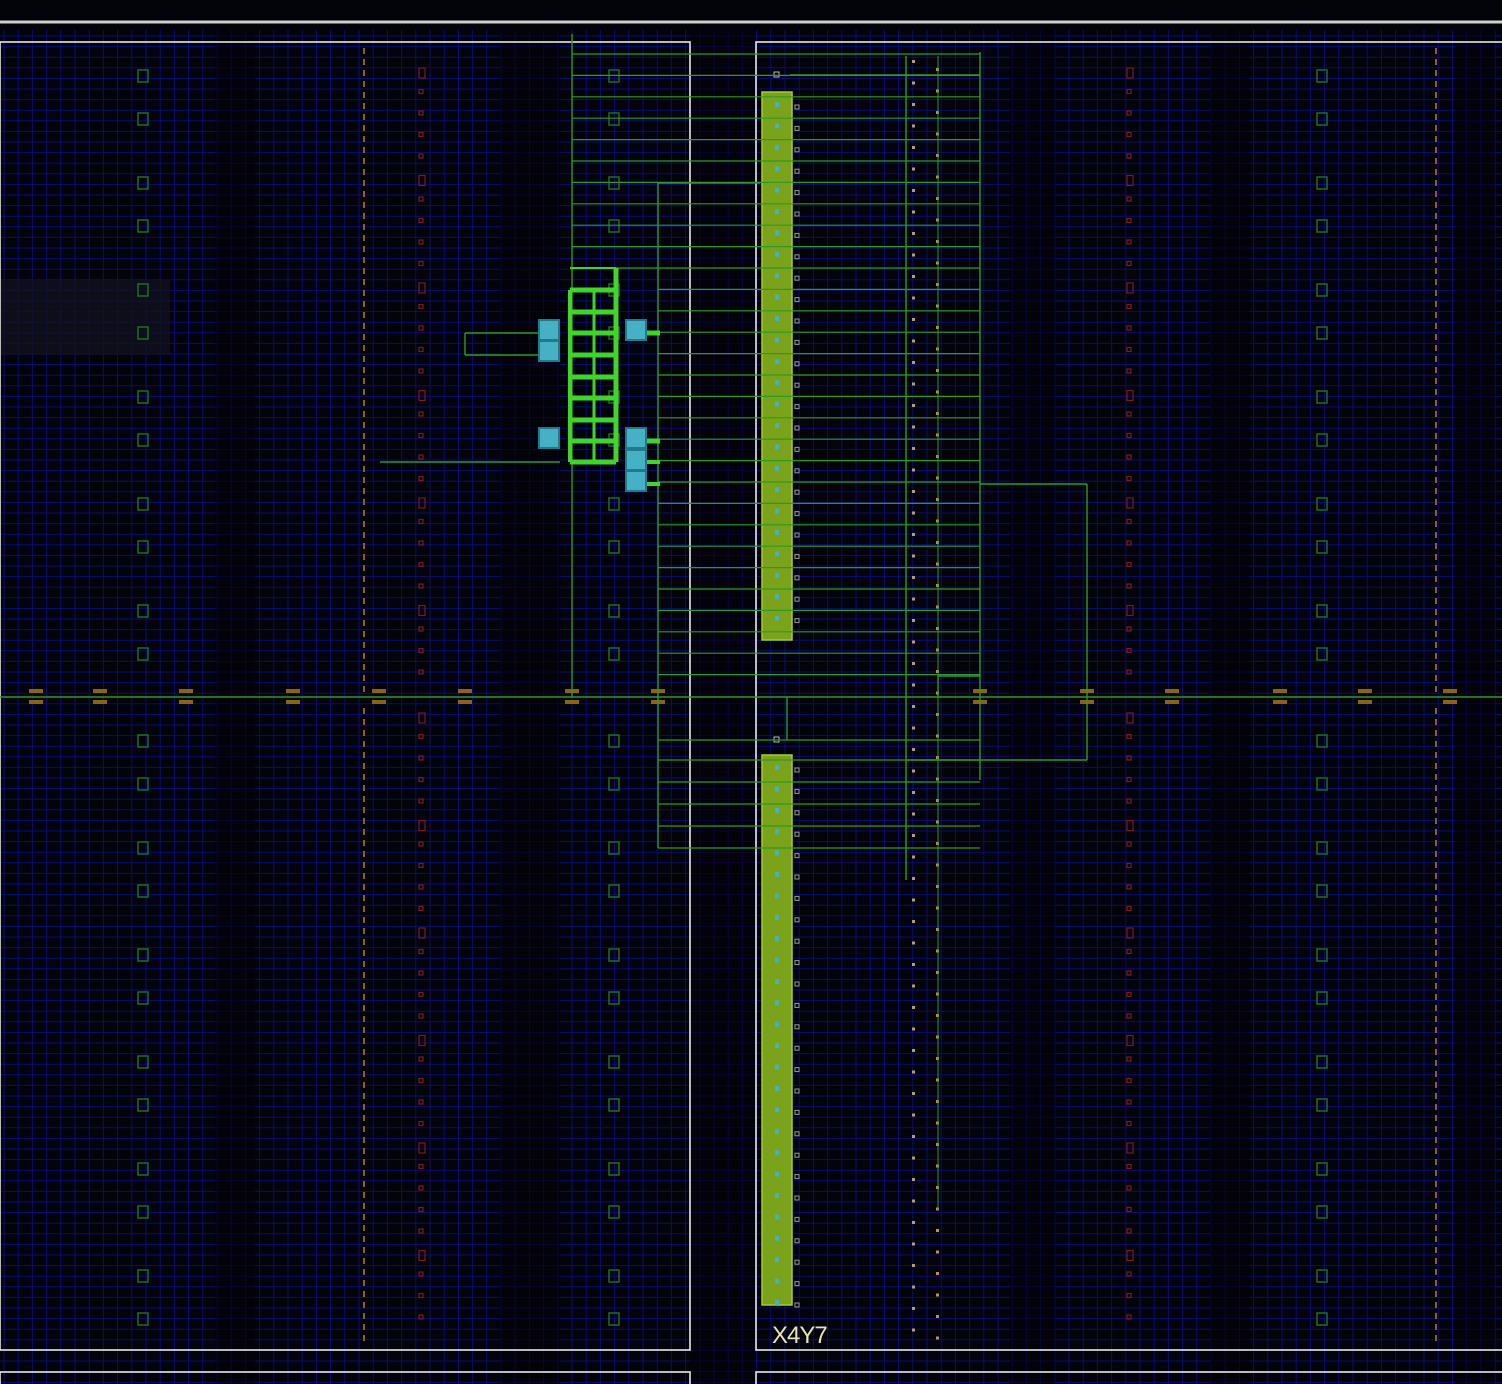  What do you see at coordinates (777, 366) in the screenshot?
I see `block-ram-upper` at bounding box center [777, 366].